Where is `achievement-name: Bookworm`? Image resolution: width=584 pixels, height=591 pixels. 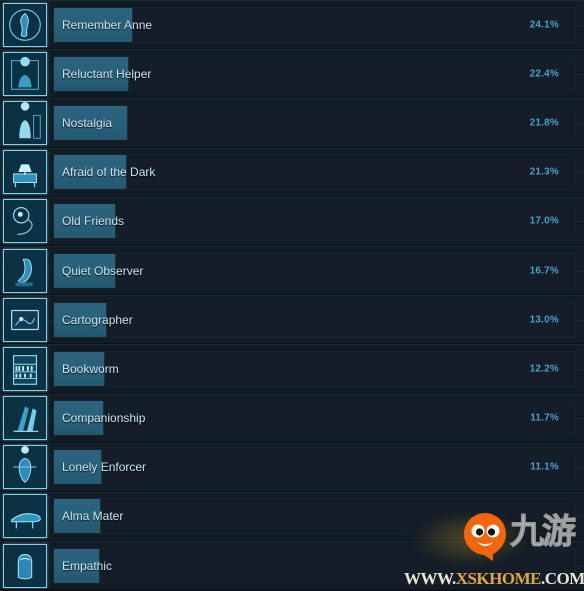
achievement-name: Bookworm is located at coordinates (90, 368).